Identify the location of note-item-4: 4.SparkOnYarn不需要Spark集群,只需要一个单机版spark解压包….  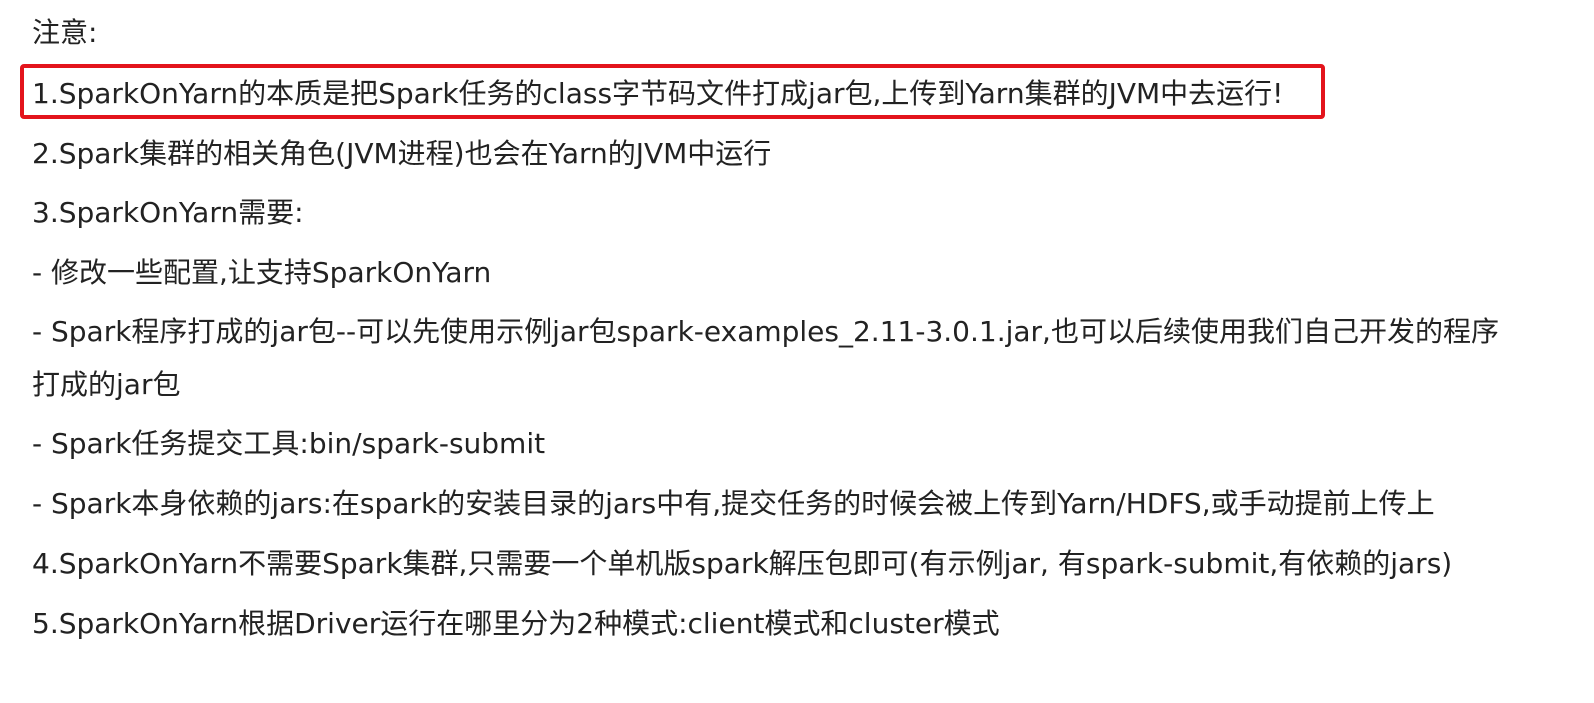
(742, 563).